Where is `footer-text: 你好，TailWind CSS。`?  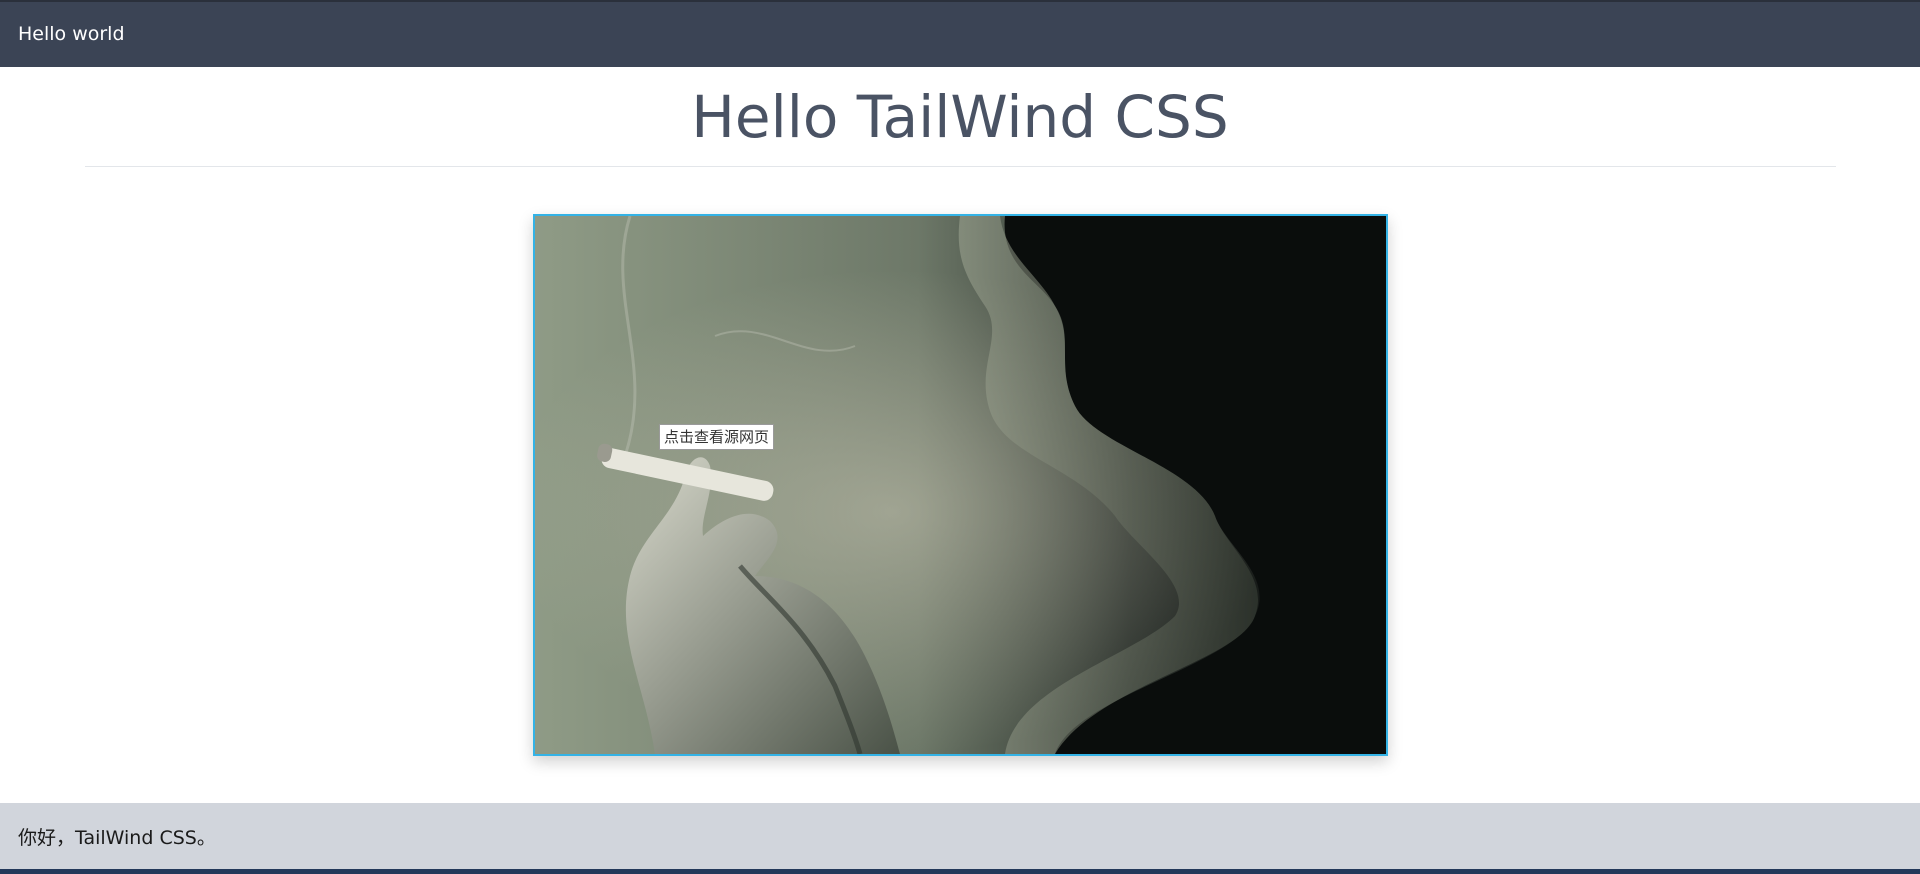
footer-text: 你好，TailWind CSS。 is located at coordinates (117, 838).